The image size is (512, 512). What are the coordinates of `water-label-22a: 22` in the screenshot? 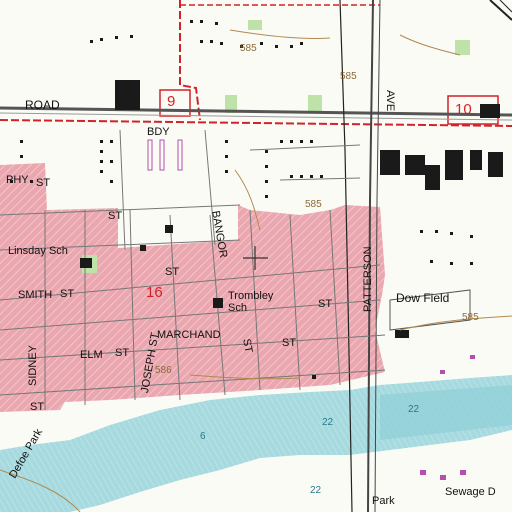 It's located at (414, 409).